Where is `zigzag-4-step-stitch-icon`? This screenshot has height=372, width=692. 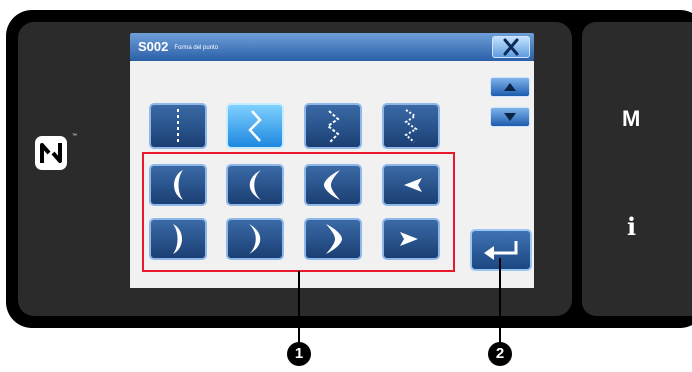
zigzag-4-step-stitch-icon is located at coordinates (411, 126).